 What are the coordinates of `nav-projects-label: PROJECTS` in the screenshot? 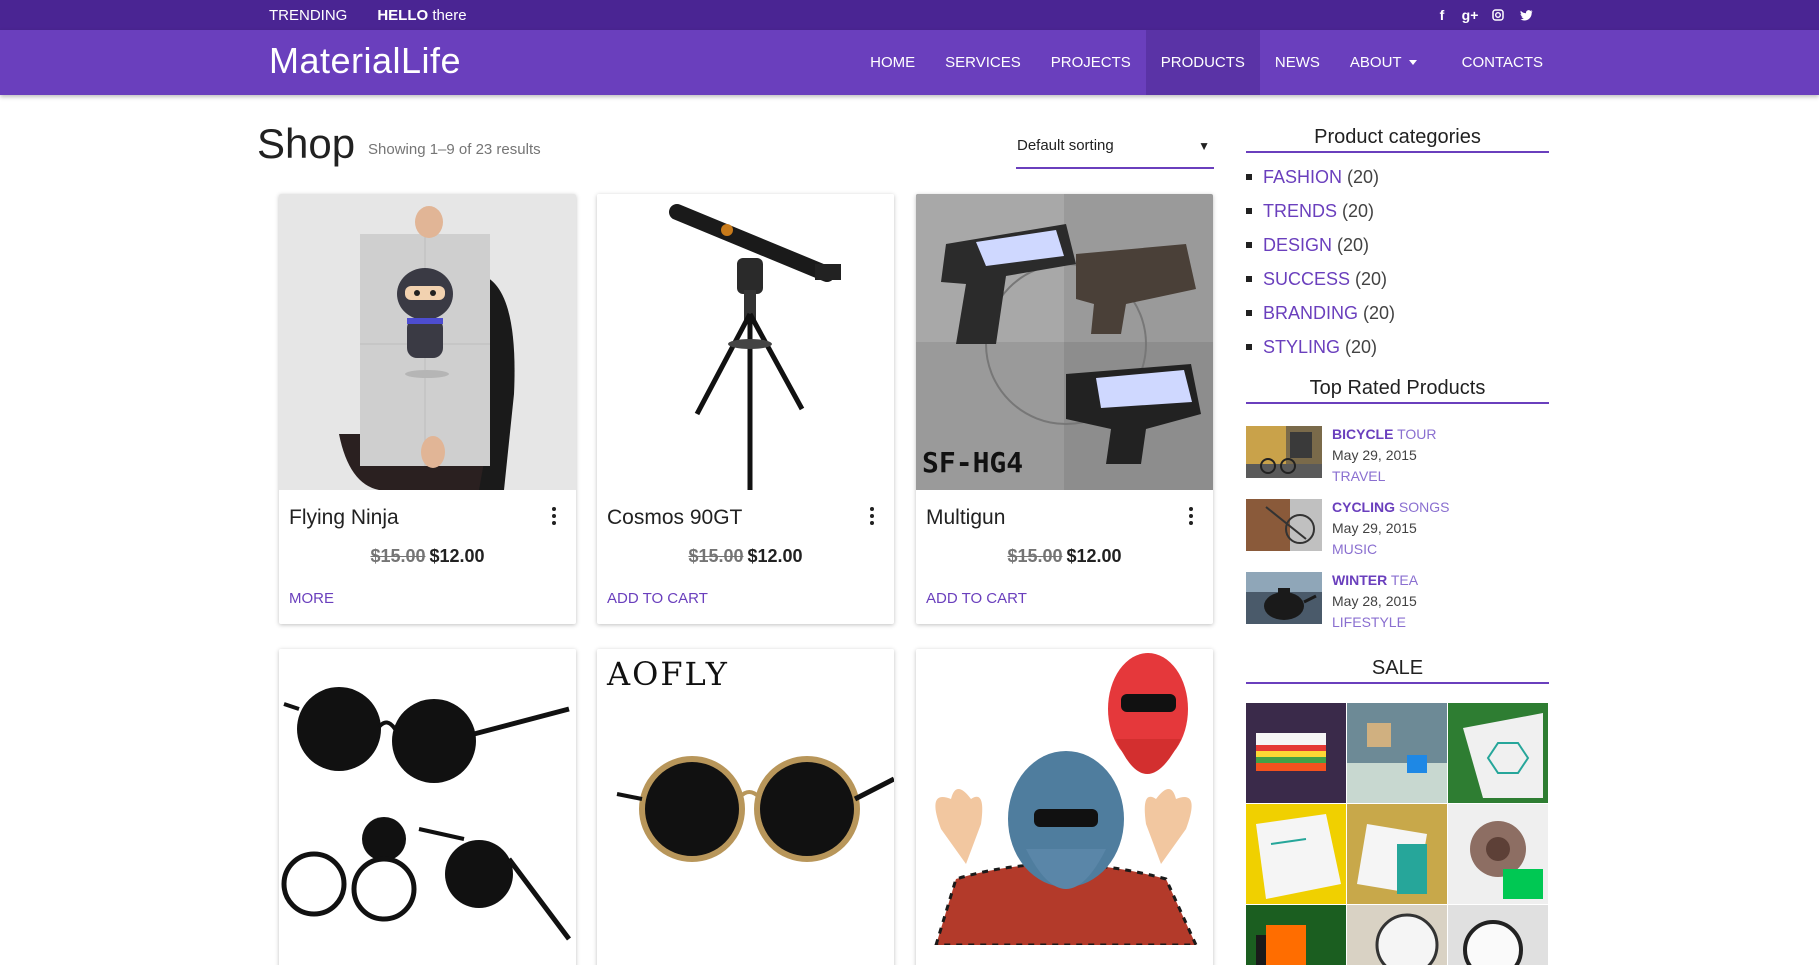 It's located at (1090, 62).